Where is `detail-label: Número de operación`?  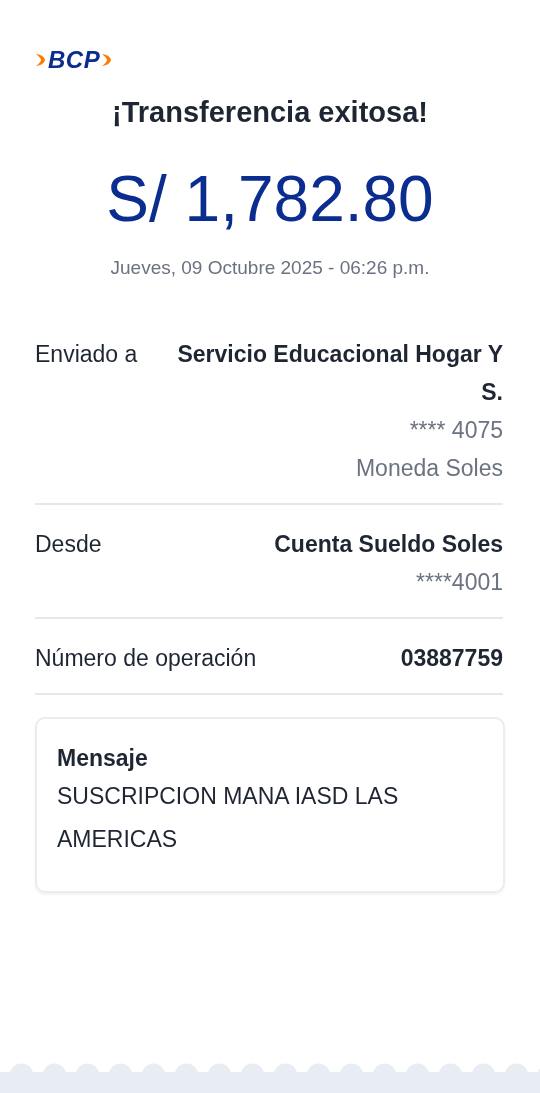
detail-label: Número de operación is located at coordinates (146, 658).